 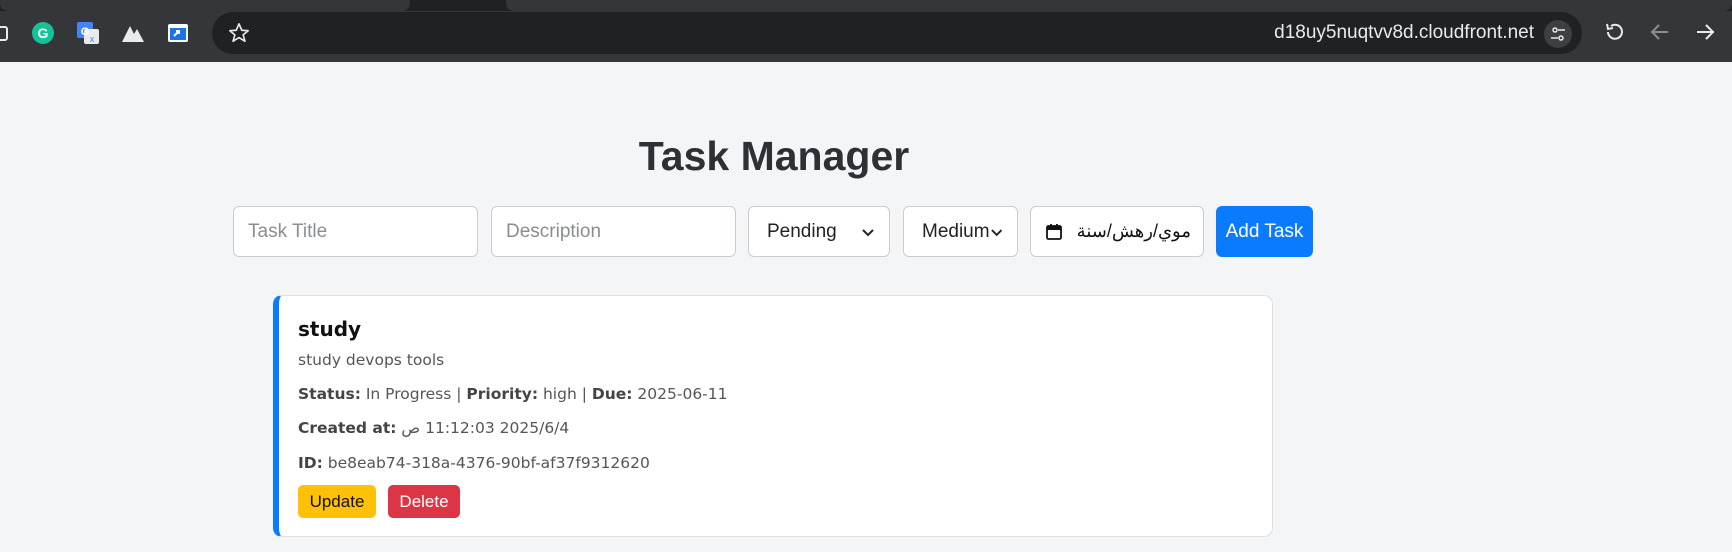 I want to click on priority-label: Priority:, so click(x=502, y=394).